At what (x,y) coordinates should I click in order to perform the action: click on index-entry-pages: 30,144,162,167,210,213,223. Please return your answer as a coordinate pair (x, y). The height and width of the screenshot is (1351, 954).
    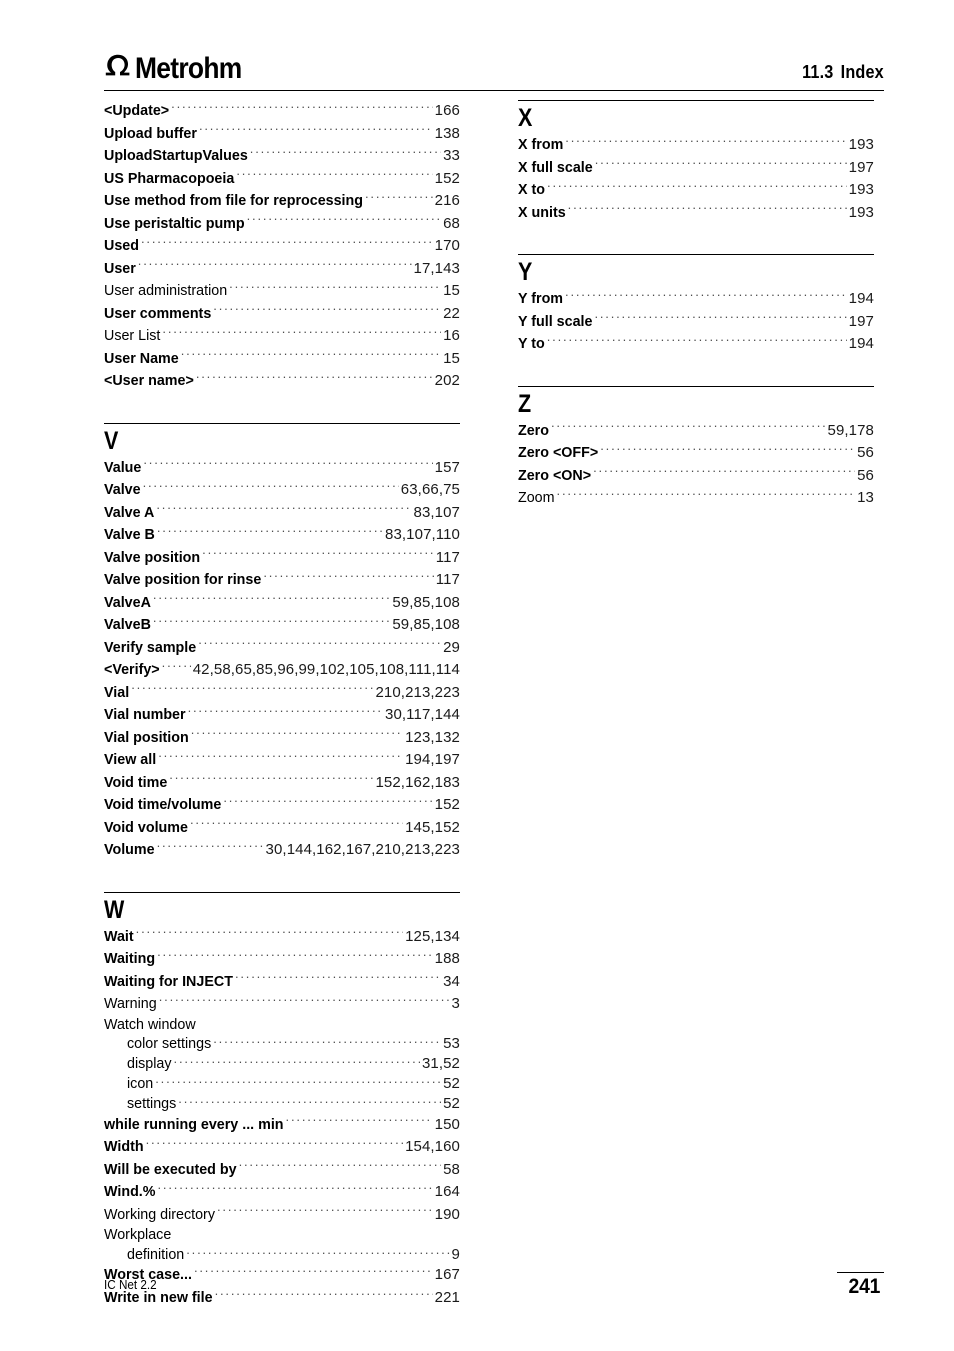
    Looking at the image, I should click on (362, 849).